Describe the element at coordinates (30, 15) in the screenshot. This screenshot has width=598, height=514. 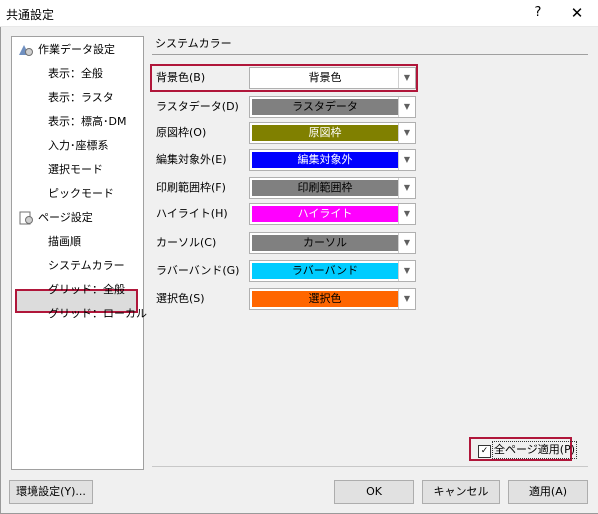
I see `window-title: 共通設定` at that location.